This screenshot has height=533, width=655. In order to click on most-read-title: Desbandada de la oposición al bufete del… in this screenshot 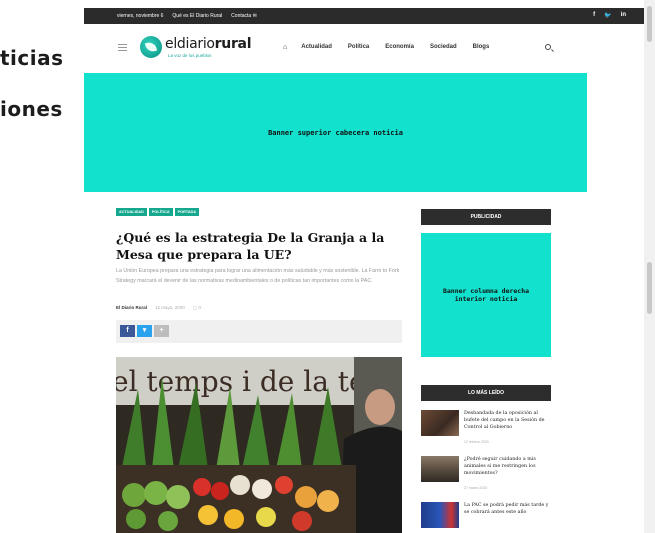, I will do `click(508, 420)`.